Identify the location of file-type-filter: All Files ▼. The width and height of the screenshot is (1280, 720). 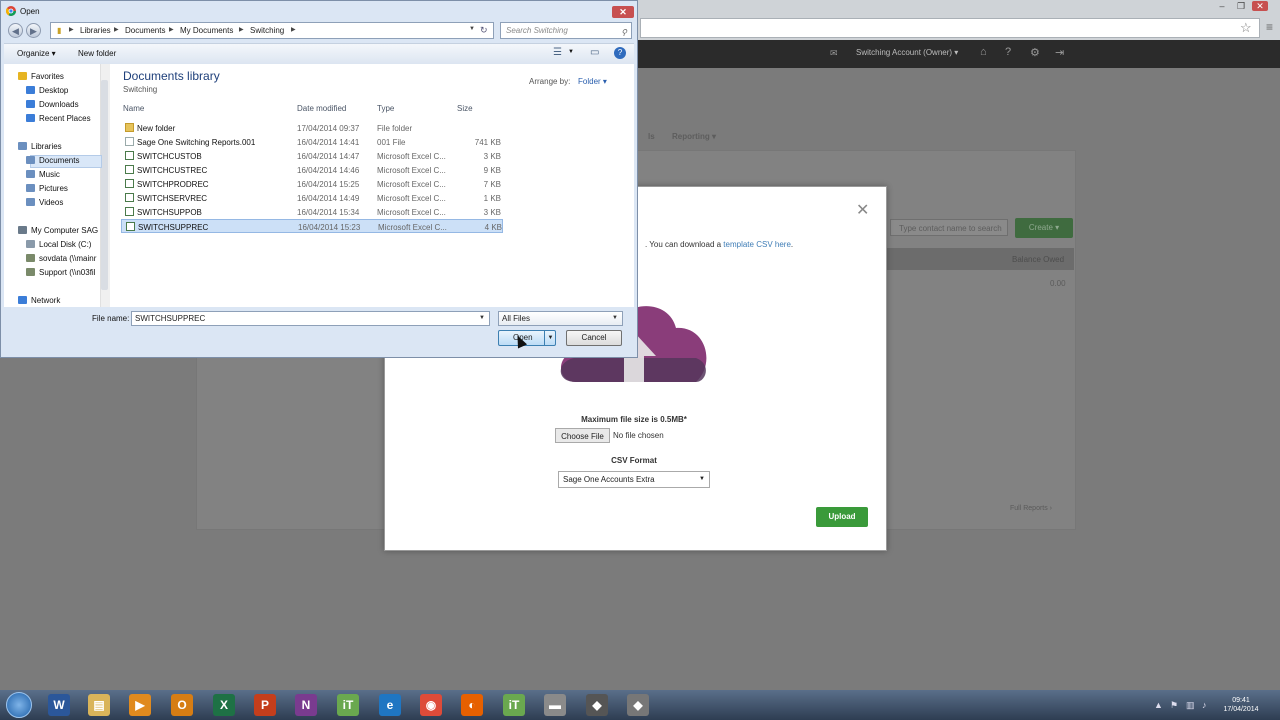
(560, 318).